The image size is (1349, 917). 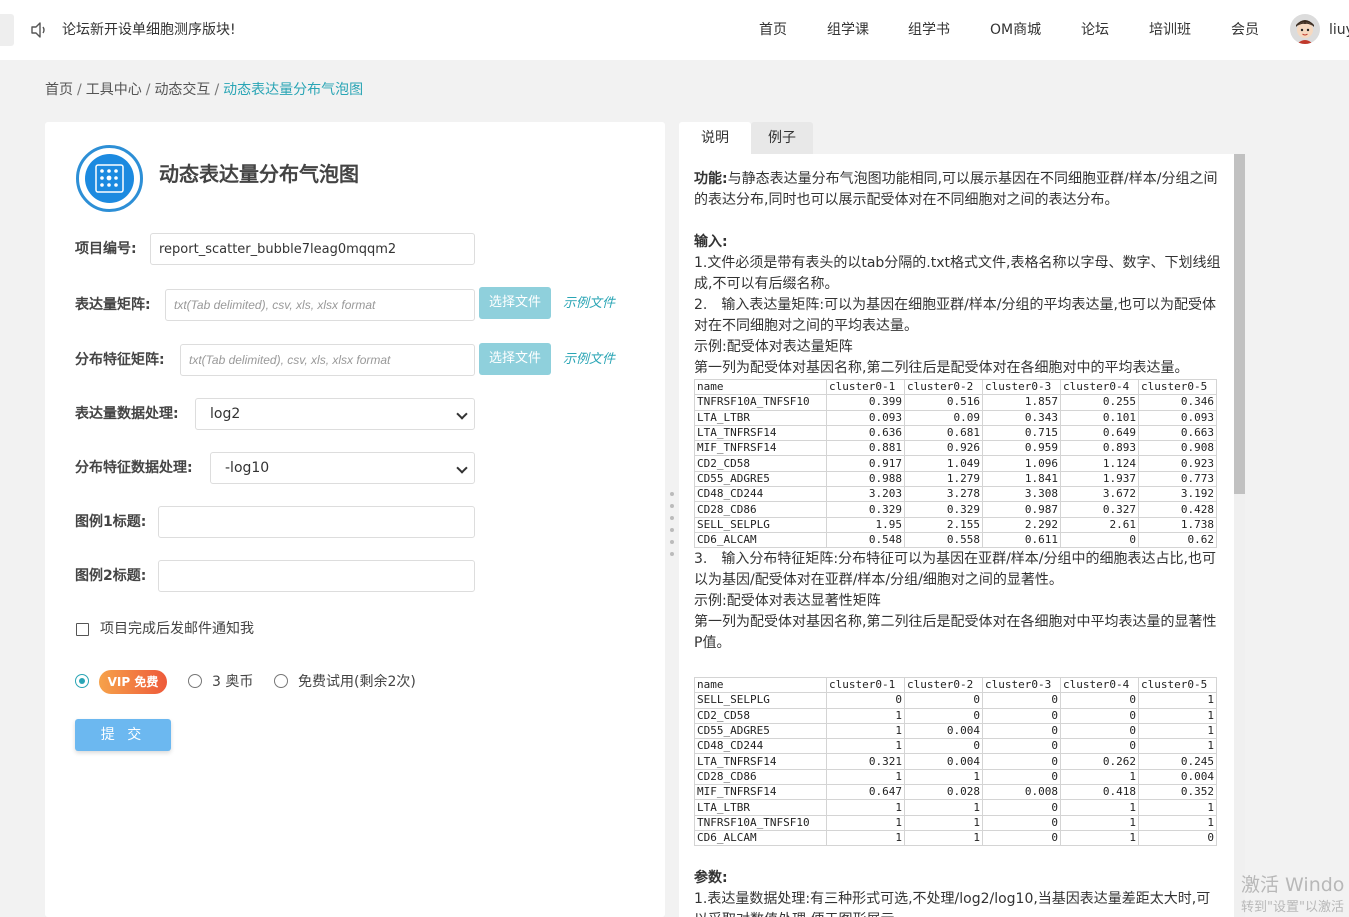 I want to click on nav-om-mall: OM商城, so click(x=1015, y=30).